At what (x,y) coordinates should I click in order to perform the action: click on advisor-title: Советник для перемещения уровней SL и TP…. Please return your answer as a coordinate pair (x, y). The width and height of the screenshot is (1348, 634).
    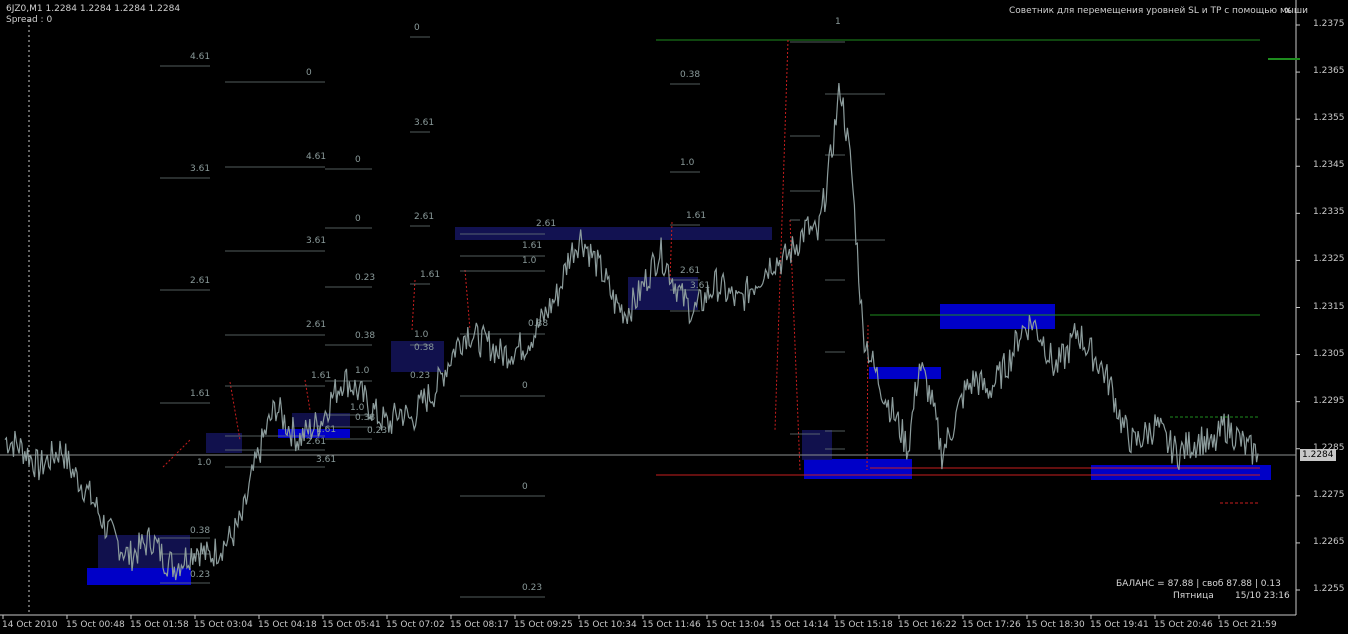
    Looking at the image, I should click on (1158, 11).